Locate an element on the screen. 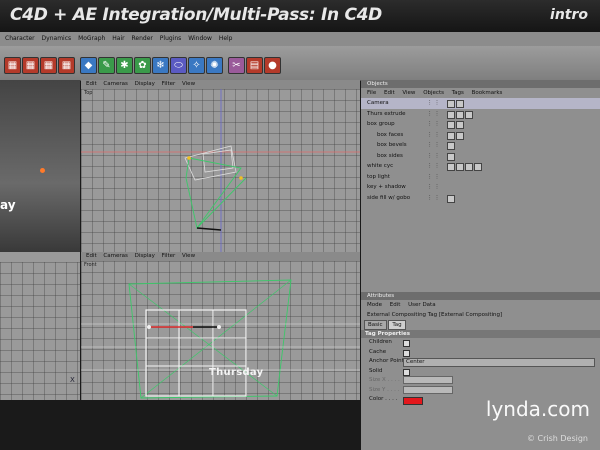 The width and height of the screenshot is (600, 450). object-row: white cyc ⋮ ⋮ is located at coordinates (480, 166).